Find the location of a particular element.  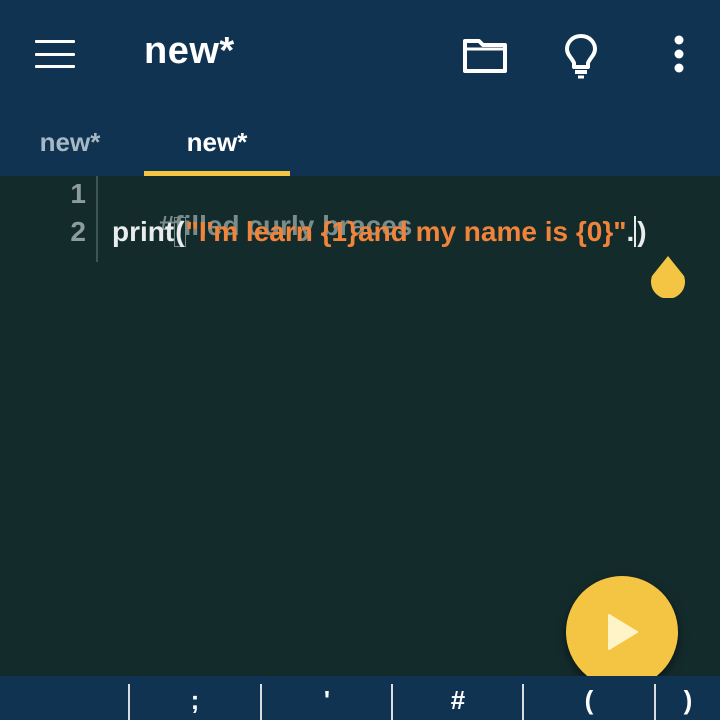

run-button is located at coordinates (622, 632).